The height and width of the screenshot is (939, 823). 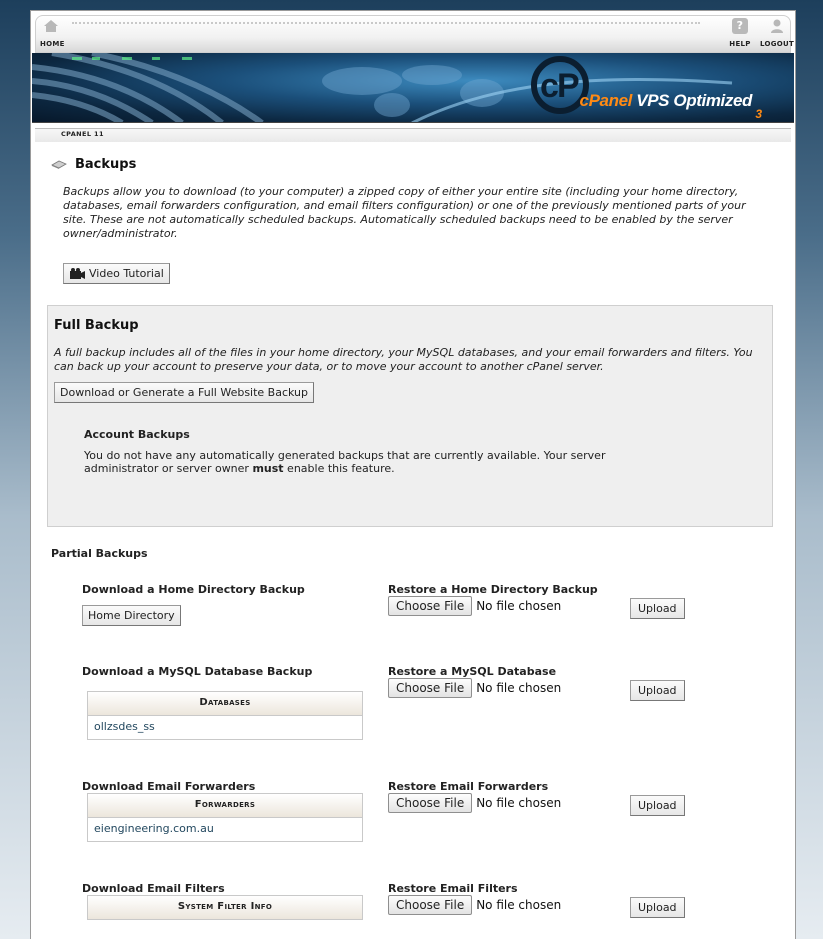 What do you see at coordinates (382, 87) in the screenshot?
I see `banner-graphic: c P` at bounding box center [382, 87].